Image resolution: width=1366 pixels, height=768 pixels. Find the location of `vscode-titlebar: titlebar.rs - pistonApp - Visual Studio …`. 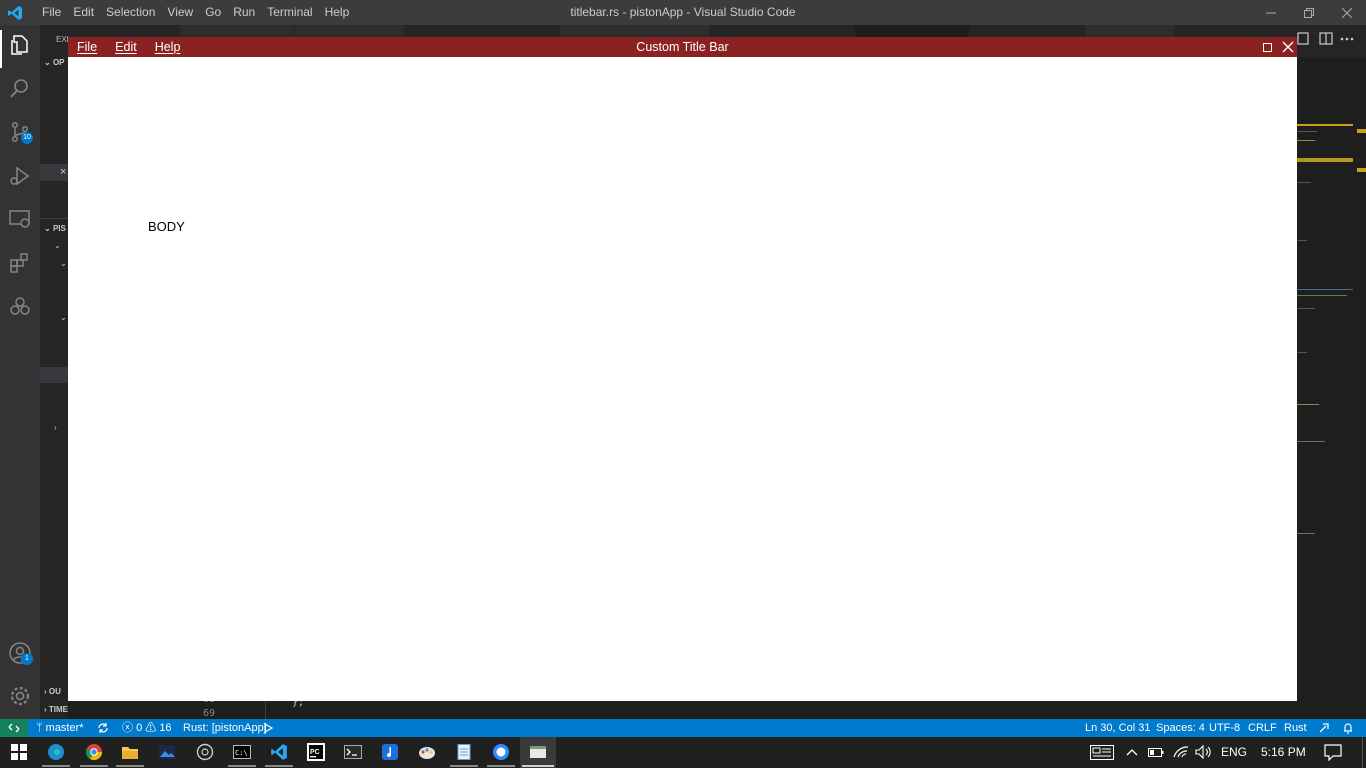

vscode-titlebar: titlebar.rs - pistonApp - Visual Studio … is located at coordinates (683, 12).